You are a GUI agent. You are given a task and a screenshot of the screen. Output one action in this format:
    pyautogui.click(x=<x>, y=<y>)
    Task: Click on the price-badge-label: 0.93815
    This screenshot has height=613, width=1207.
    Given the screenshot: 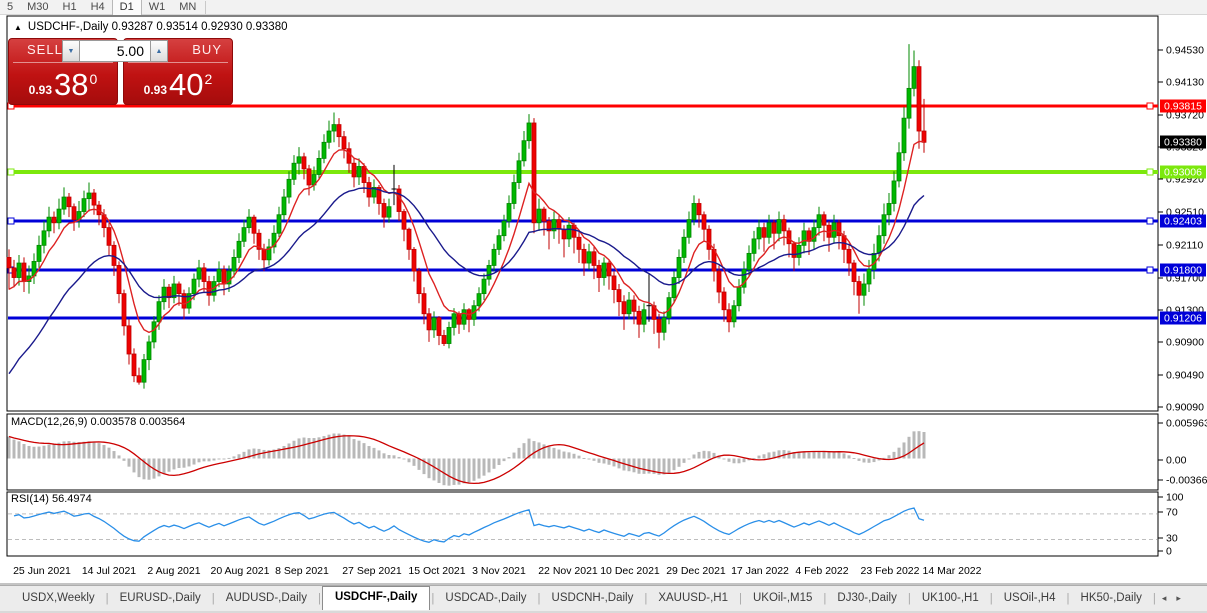 What is the action you would take?
    pyautogui.click(x=1183, y=107)
    